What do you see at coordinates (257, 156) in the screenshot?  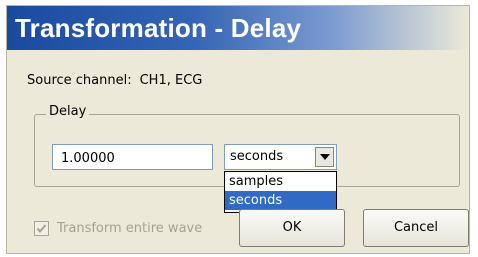 I see `delay-unit-selected: seconds` at bounding box center [257, 156].